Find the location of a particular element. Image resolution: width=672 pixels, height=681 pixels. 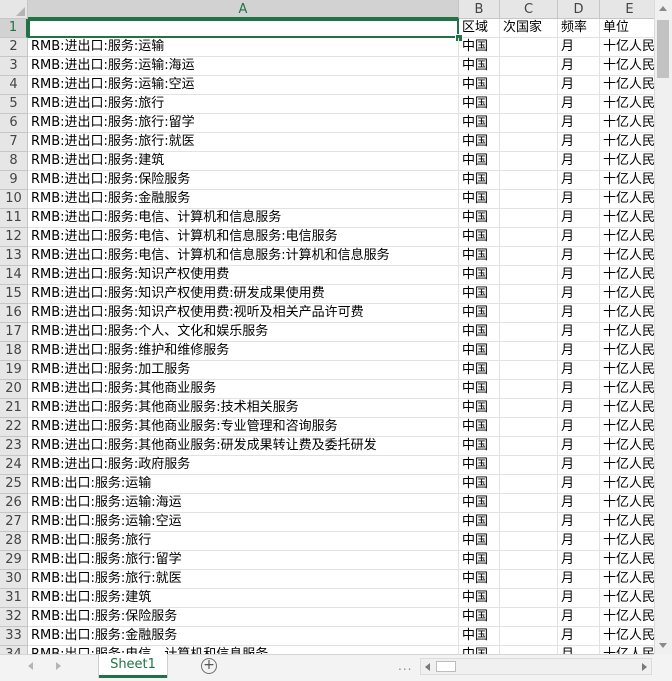

column-header-c: C is located at coordinates (529, 9).